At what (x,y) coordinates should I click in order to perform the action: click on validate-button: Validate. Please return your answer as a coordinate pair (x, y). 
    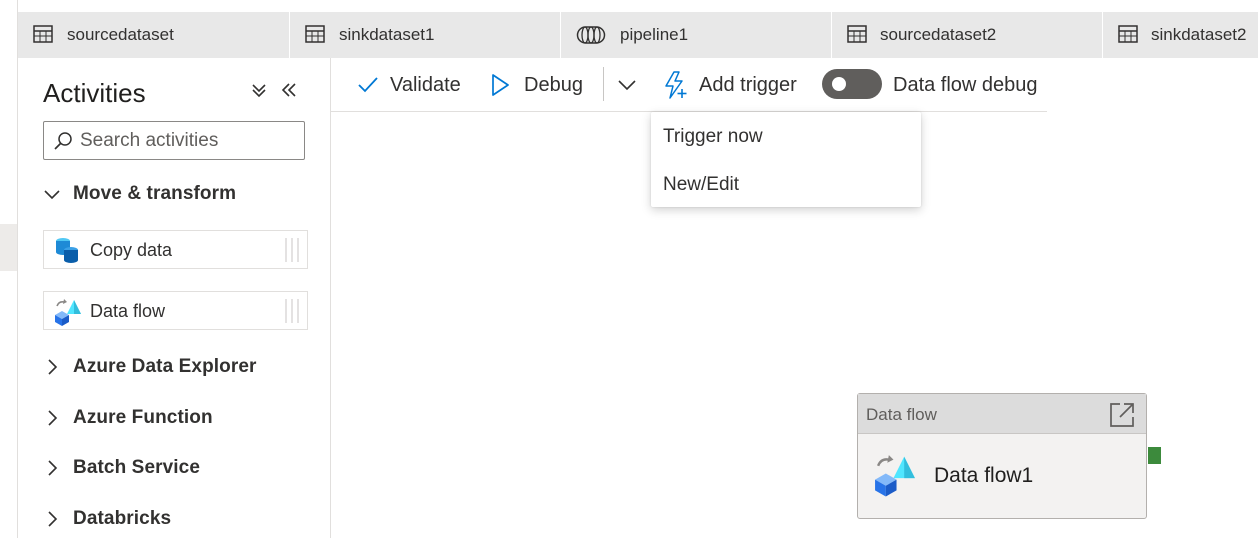
    Looking at the image, I should click on (409, 85).